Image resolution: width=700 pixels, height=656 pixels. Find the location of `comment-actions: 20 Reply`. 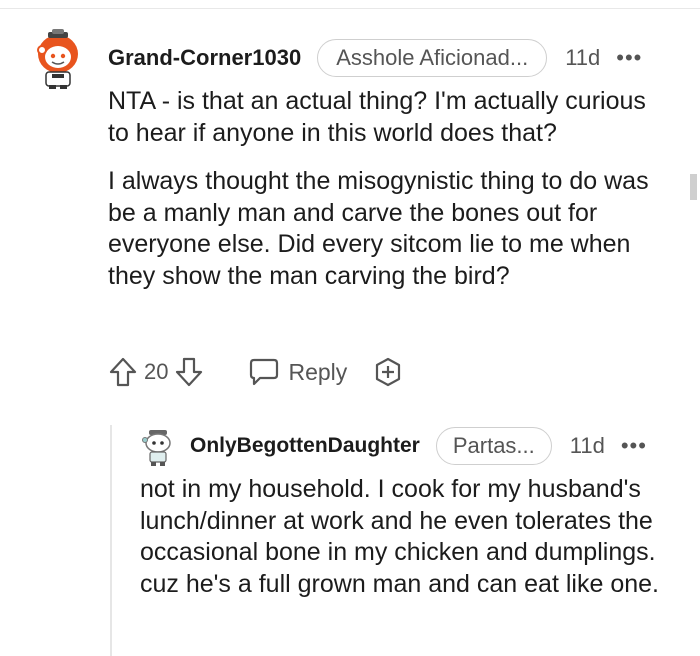

comment-actions: 20 Reply is located at coordinates (255, 372).